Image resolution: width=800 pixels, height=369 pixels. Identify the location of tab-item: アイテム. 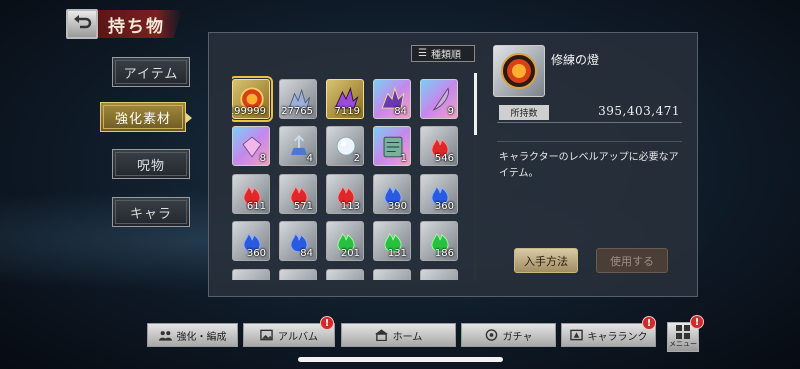
(151, 72).